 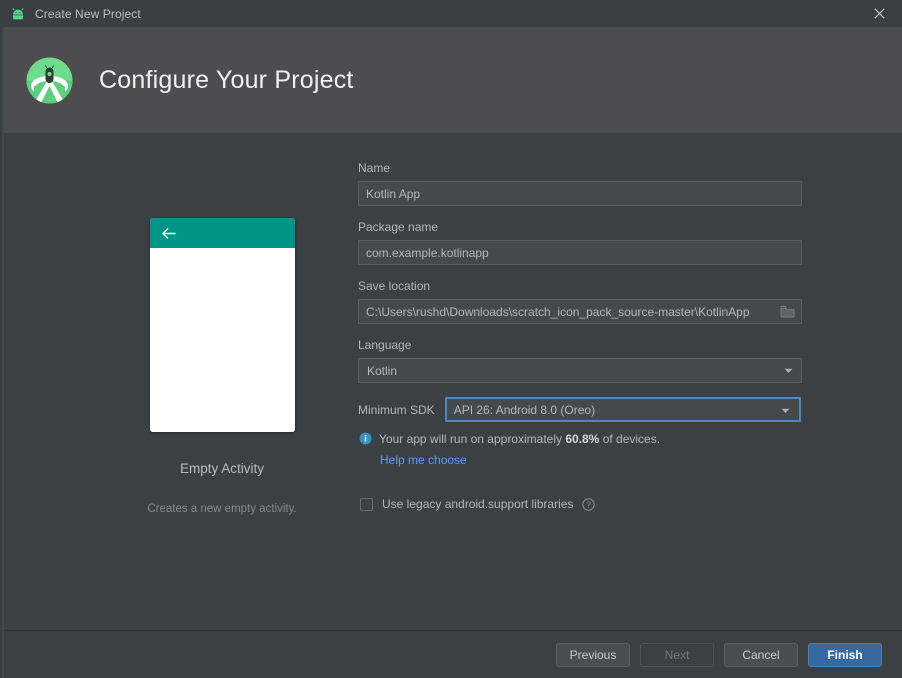 I want to click on arrow-left-icon, so click(x=168, y=233).